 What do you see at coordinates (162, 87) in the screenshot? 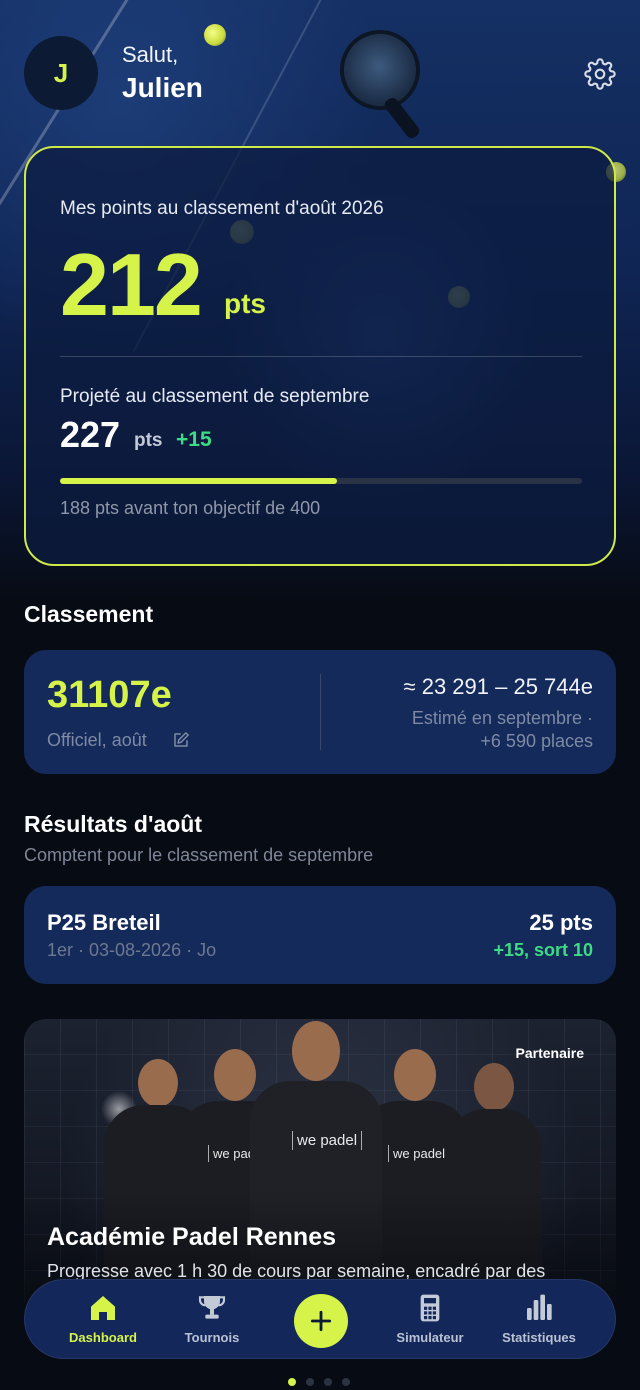
I see `user-name: Julien` at bounding box center [162, 87].